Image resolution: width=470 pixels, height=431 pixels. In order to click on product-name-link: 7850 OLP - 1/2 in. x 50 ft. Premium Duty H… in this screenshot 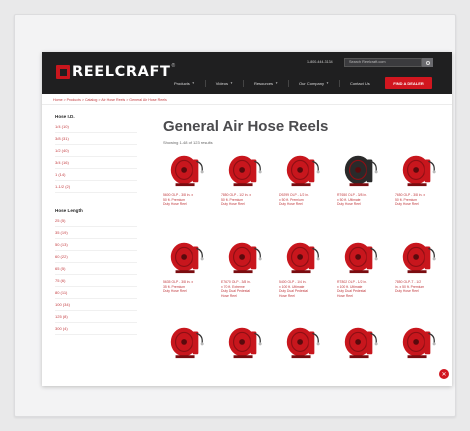, I will do `click(247, 200)`.